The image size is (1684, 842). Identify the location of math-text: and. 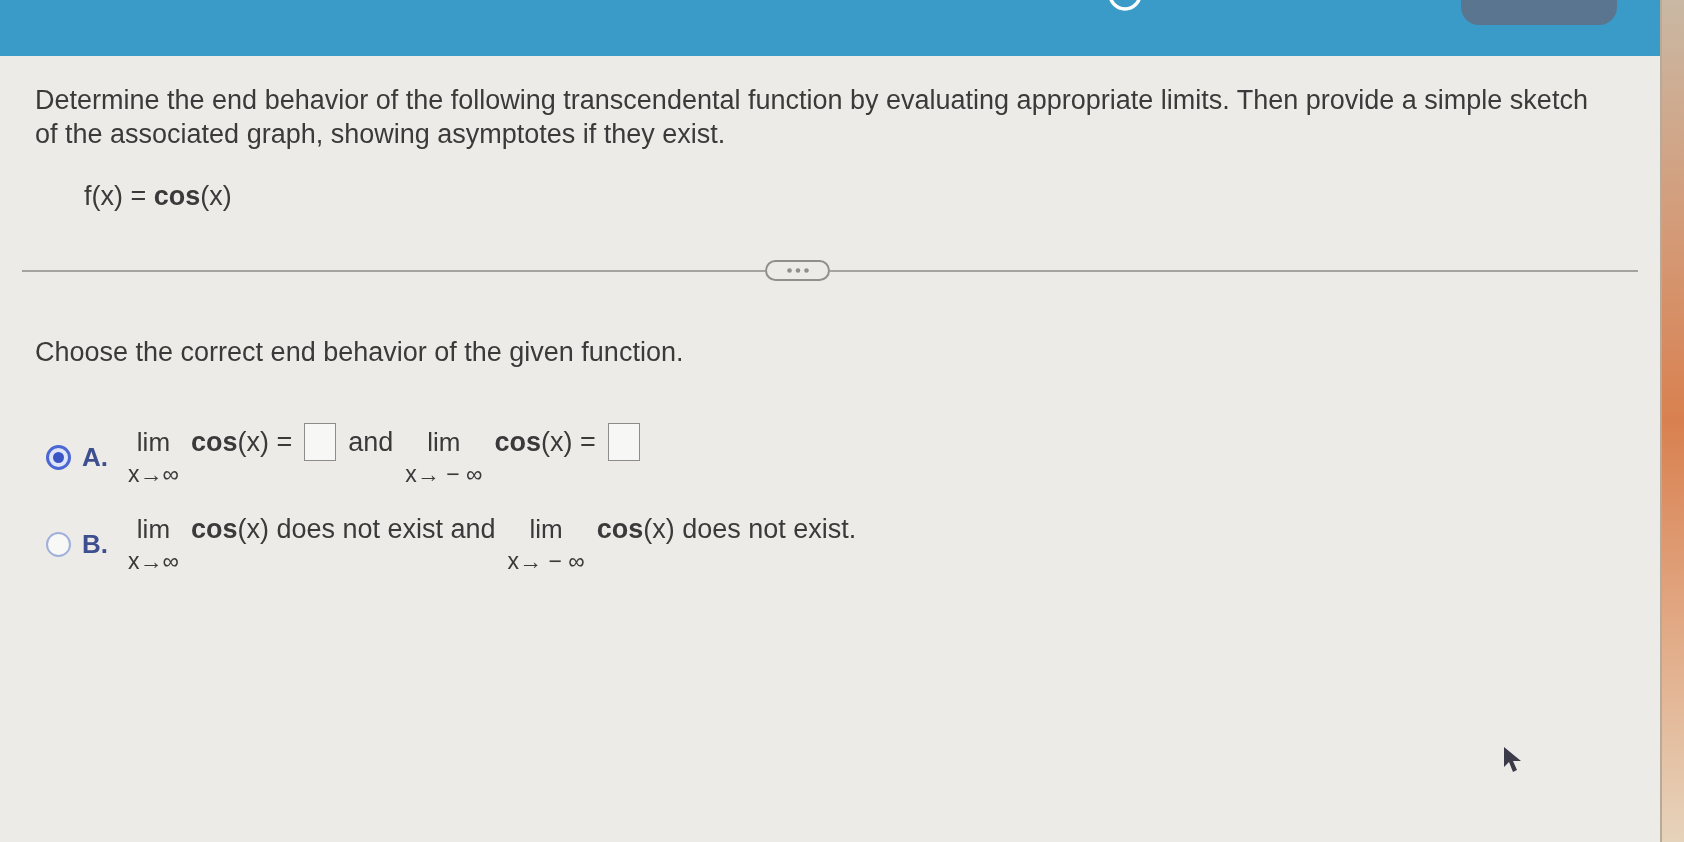
(371, 442).